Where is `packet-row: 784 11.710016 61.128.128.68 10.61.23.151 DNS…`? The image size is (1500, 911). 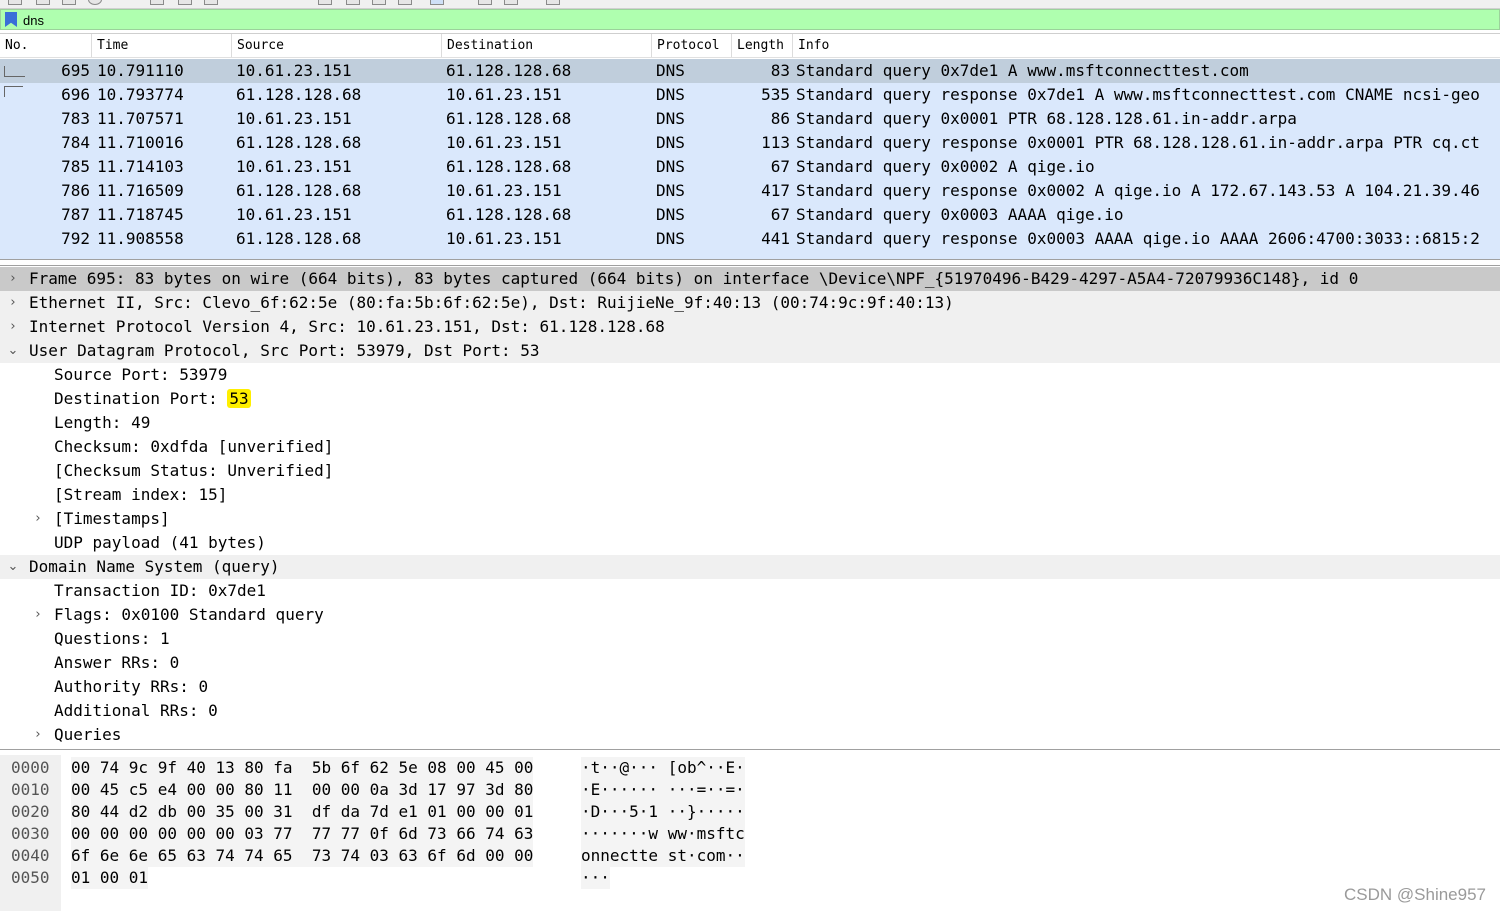
packet-row: 784 11.710016 61.128.128.68 10.61.23.151 DNS… is located at coordinates (750, 143).